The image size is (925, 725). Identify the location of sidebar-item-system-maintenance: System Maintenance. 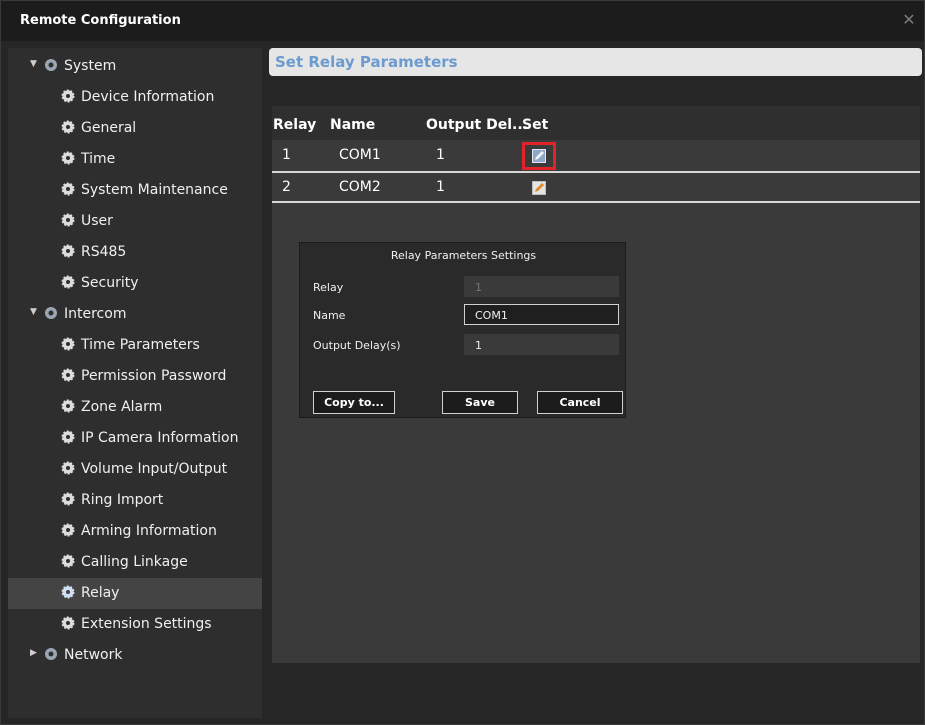
(135, 190).